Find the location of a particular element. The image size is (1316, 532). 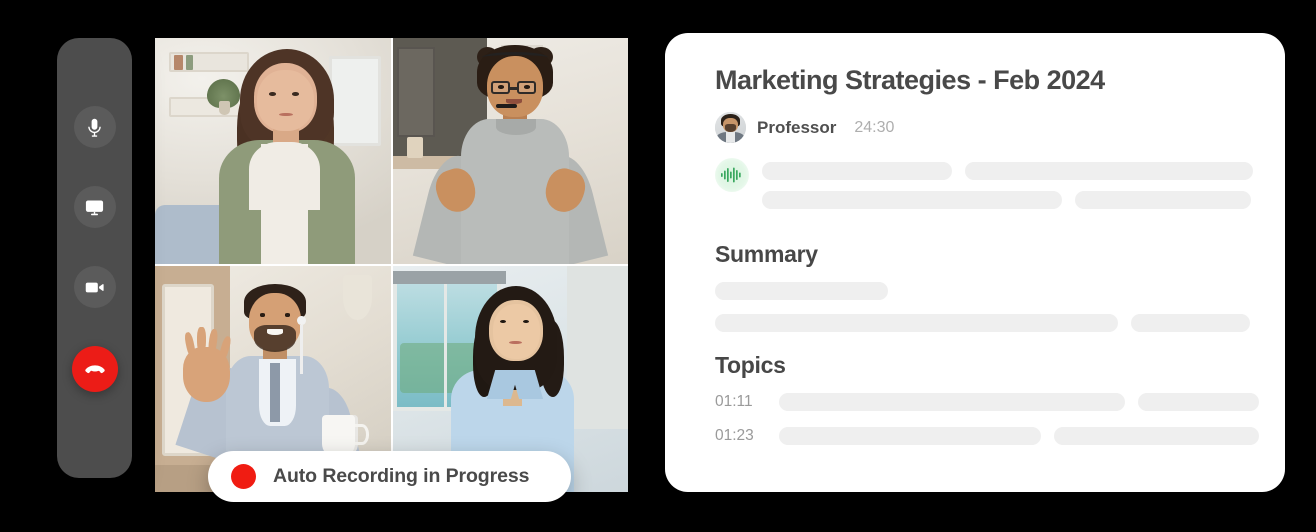

earphone-cord is located at coordinates (301, 349).